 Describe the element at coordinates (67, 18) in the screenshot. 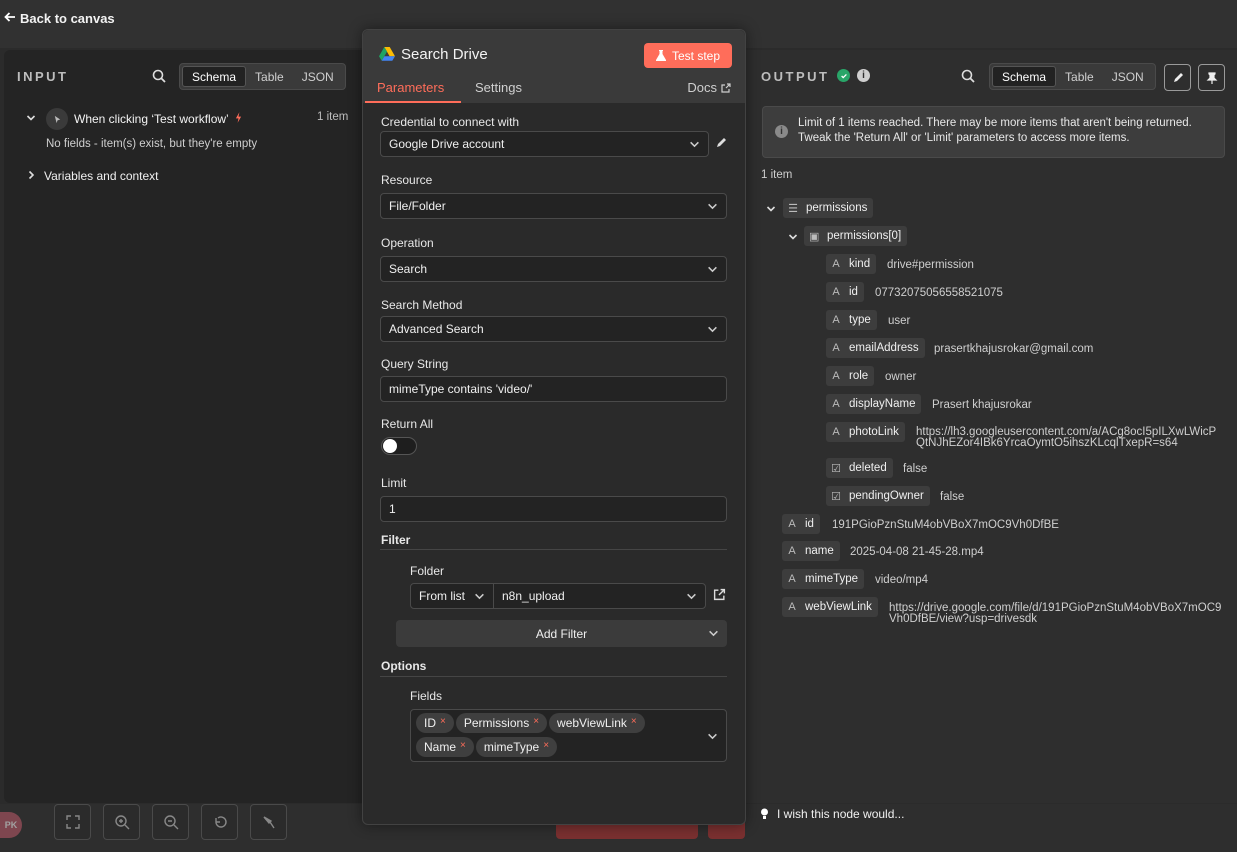

I see `back-label: Back to canvas` at that location.